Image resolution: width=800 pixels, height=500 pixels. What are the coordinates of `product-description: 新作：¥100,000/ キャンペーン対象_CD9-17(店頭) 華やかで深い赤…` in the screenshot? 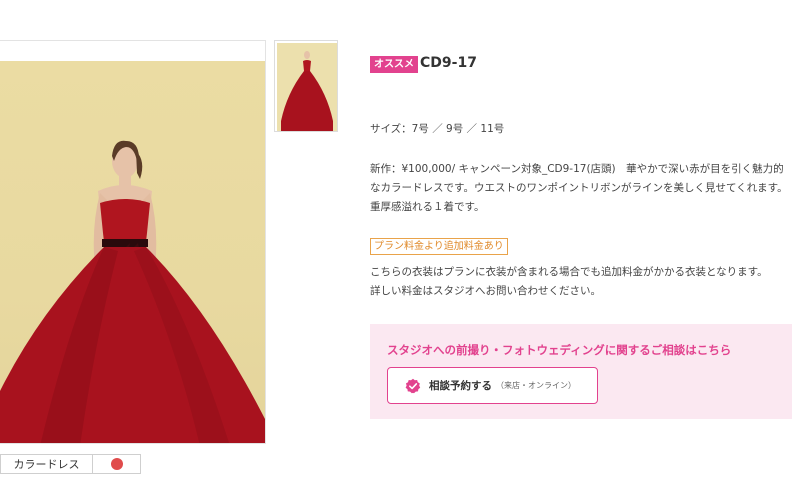 It's located at (583, 188).